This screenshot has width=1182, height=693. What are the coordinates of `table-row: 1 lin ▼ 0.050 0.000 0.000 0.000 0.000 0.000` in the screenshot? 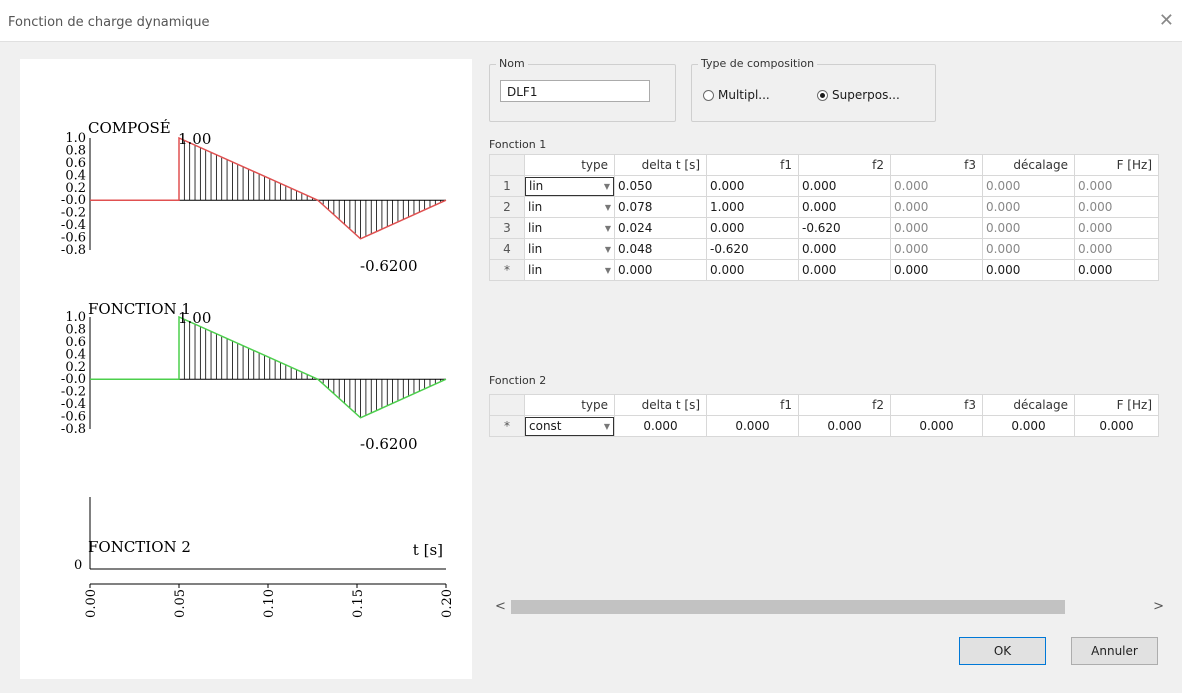 It's located at (824, 186).